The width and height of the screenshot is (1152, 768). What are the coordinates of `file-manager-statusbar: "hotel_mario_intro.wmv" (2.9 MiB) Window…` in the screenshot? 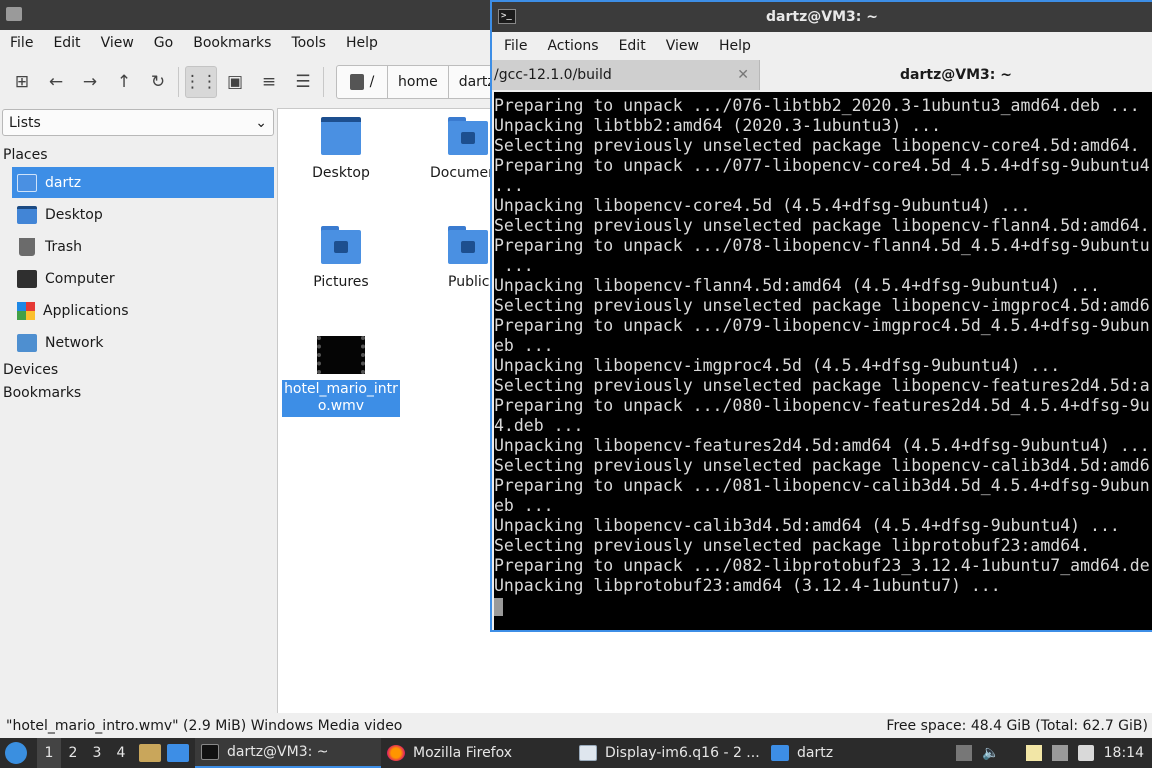 It's located at (576, 726).